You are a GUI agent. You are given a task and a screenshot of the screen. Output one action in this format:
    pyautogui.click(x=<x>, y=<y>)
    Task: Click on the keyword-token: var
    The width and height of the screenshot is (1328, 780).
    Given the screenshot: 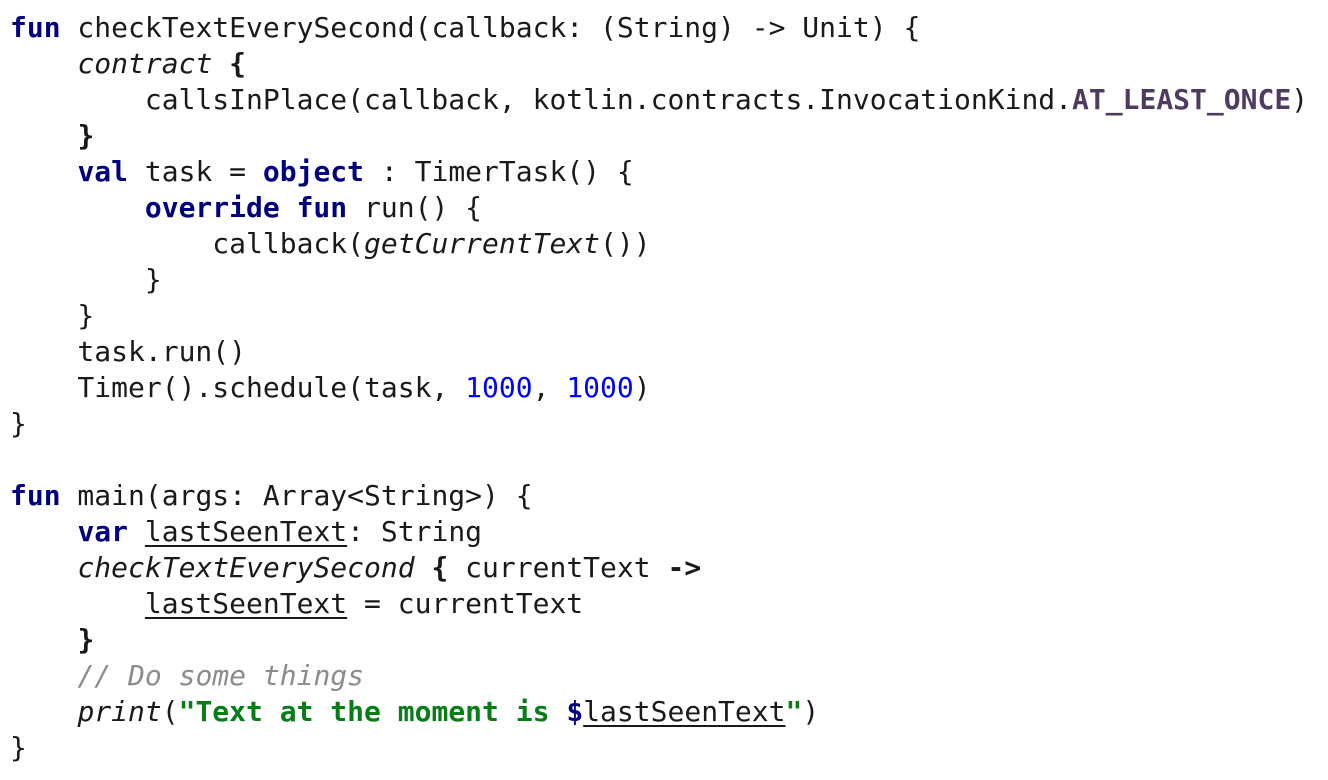 What is the action you would take?
    pyautogui.click(x=103, y=531)
    